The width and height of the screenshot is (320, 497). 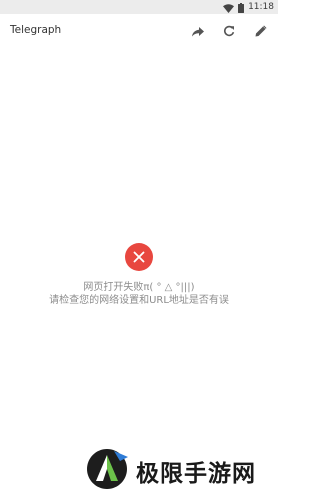 I want to click on status-time: 11:18, so click(x=261, y=7).